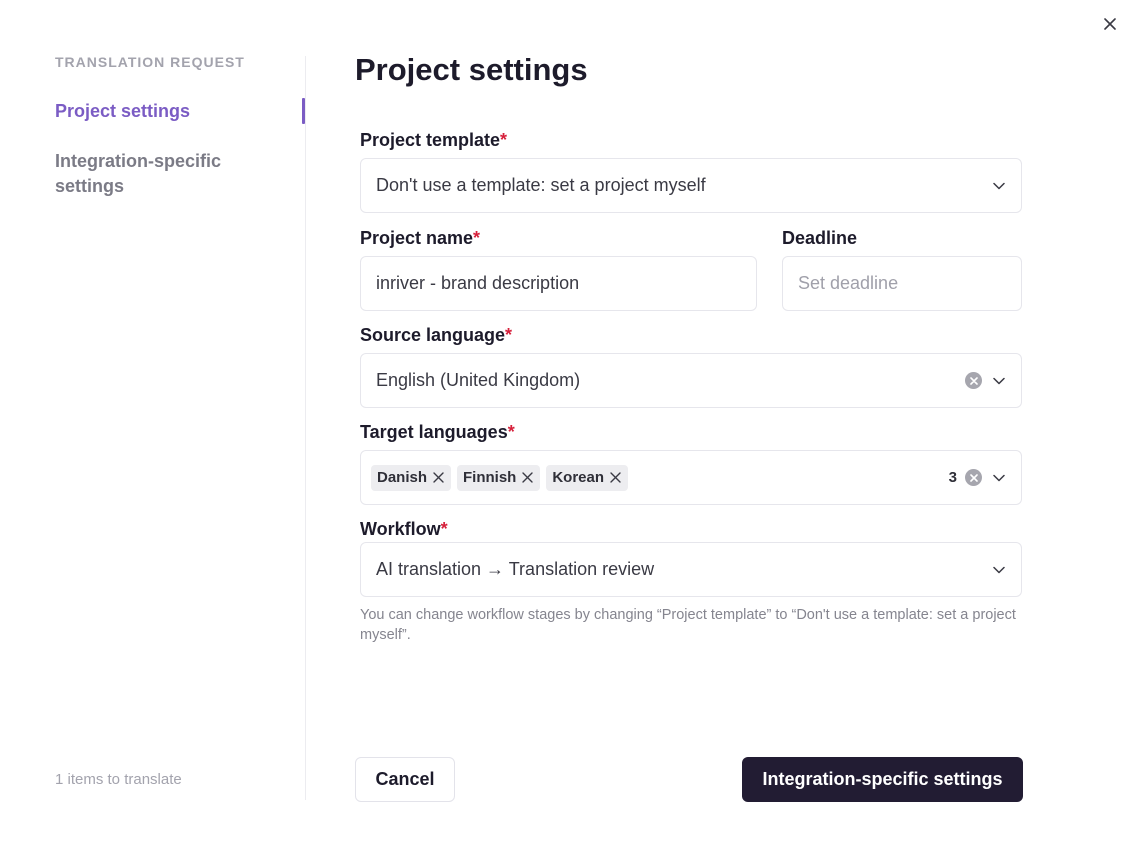 Image resolution: width=1131 pixels, height=841 pixels. Describe the element at coordinates (660, 477) in the screenshot. I see `target-language-tags: Danish Finnish Korean` at that location.